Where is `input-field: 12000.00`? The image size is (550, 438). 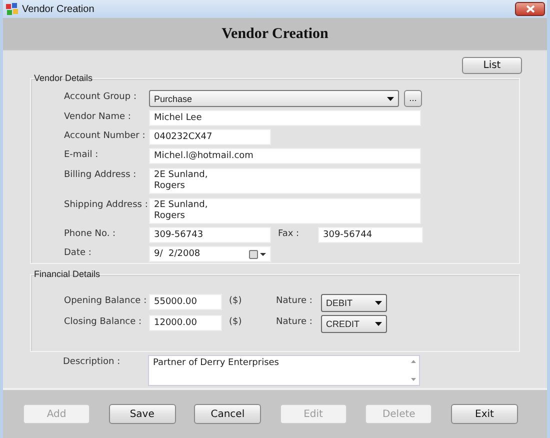
input-field: 12000.00 is located at coordinates (185, 323).